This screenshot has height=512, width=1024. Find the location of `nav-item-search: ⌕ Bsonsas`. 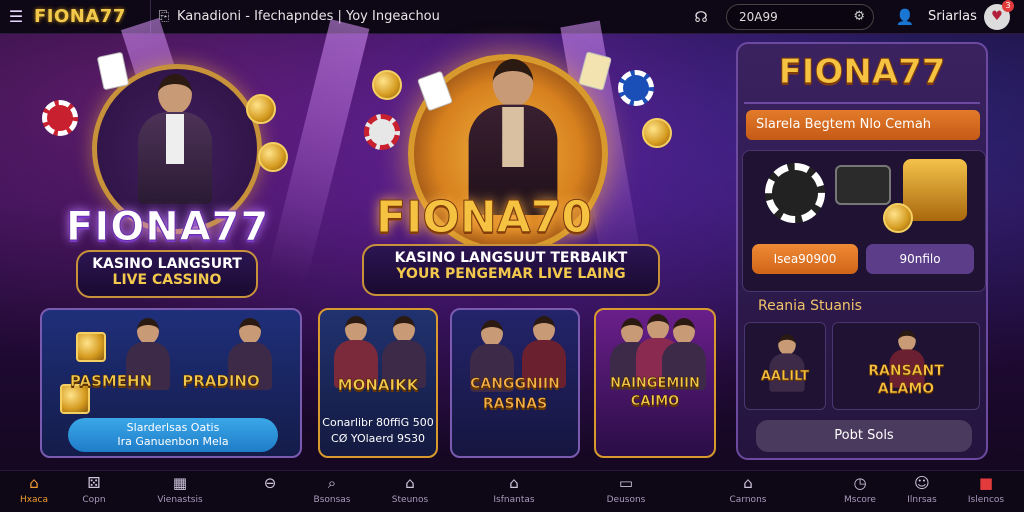

nav-item-search: ⌕ Bsonsas is located at coordinates (332, 491).